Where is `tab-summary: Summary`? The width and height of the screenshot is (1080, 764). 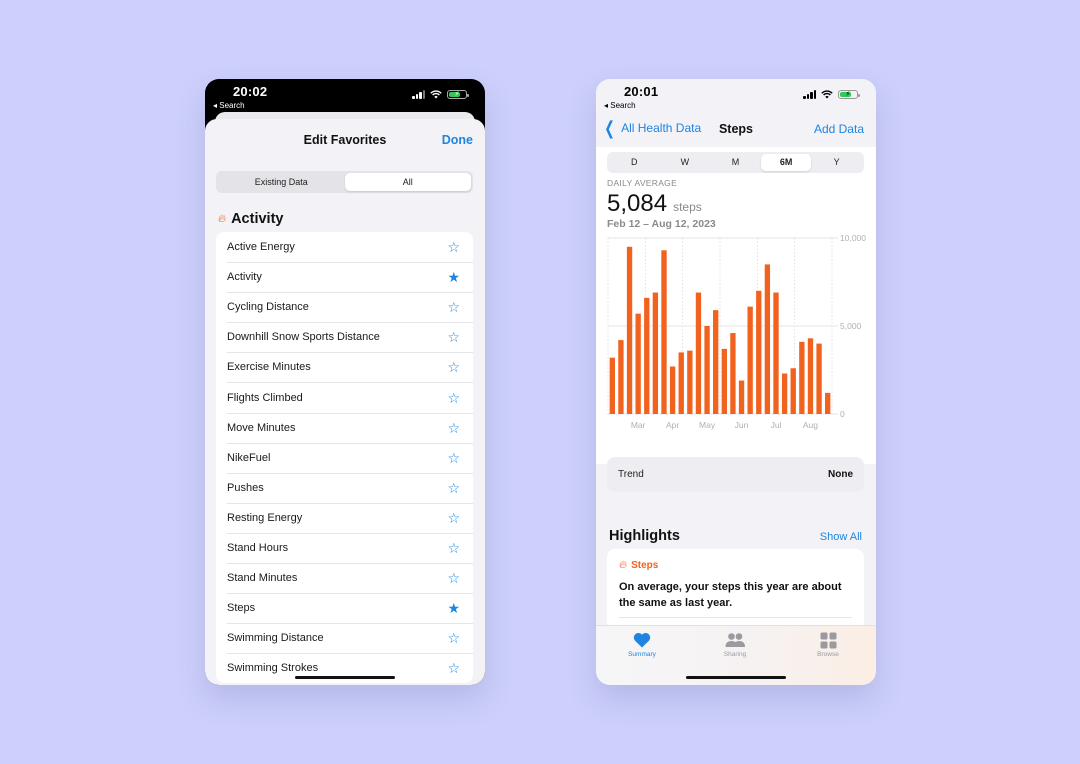
tab-summary: Summary is located at coordinates (642, 644).